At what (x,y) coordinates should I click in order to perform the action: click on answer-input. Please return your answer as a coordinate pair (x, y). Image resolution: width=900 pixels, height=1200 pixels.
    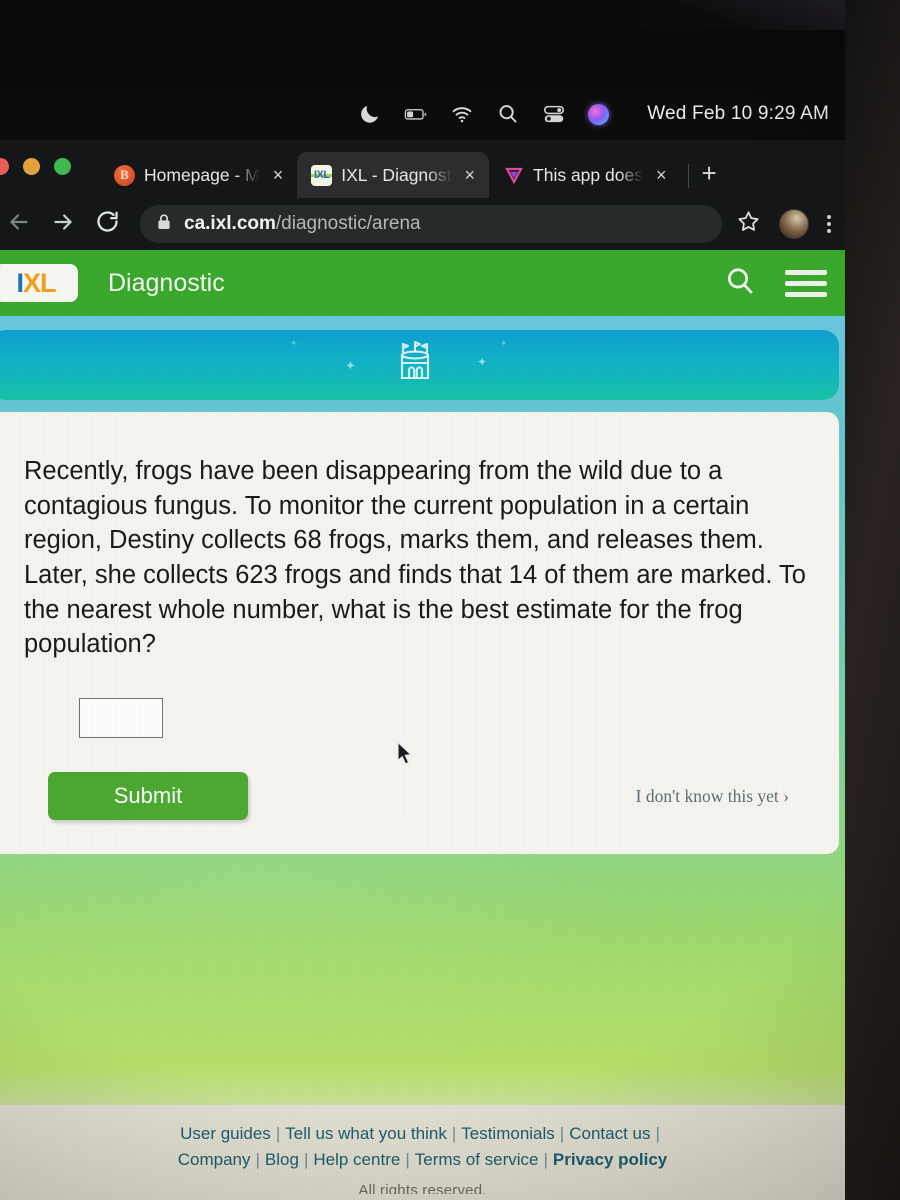
    Looking at the image, I should click on (121, 718).